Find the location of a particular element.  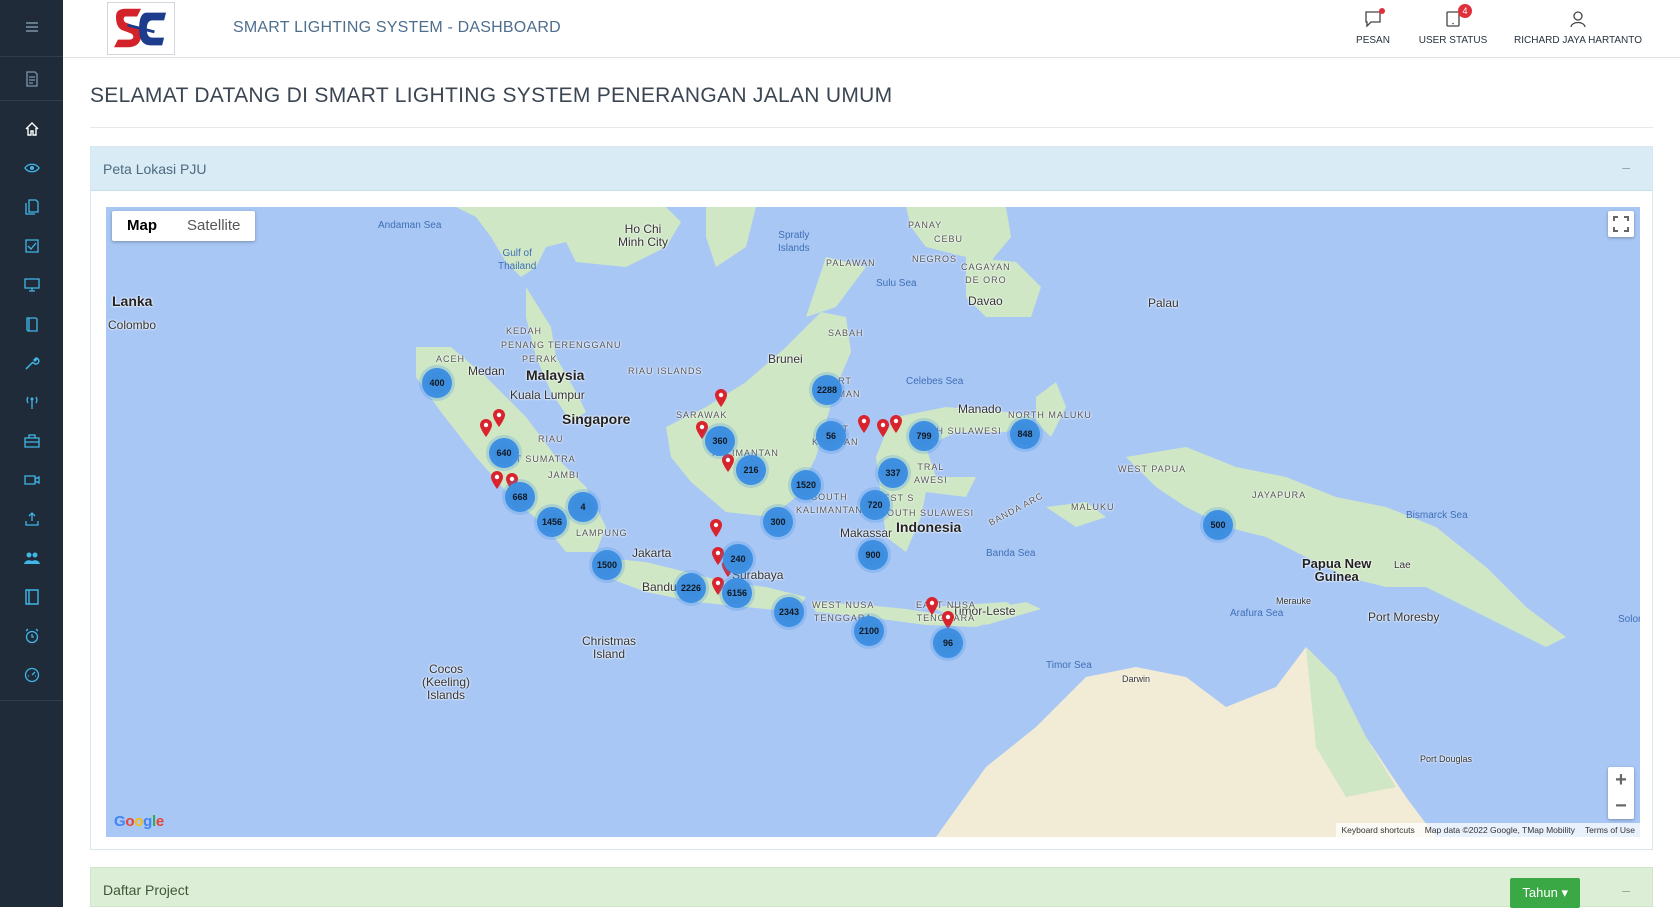

map-type-map-button: Map is located at coordinates (142, 226).